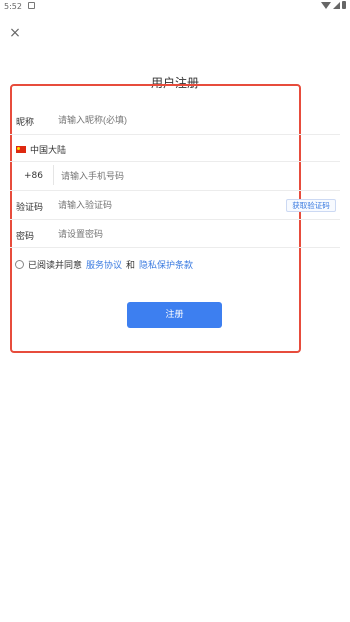 The width and height of the screenshot is (350, 622). What do you see at coordinates (166, 264) in the screenshot?
I see `privacy-policy-link: 隐私保护条款` at bounding box center [166, 264].